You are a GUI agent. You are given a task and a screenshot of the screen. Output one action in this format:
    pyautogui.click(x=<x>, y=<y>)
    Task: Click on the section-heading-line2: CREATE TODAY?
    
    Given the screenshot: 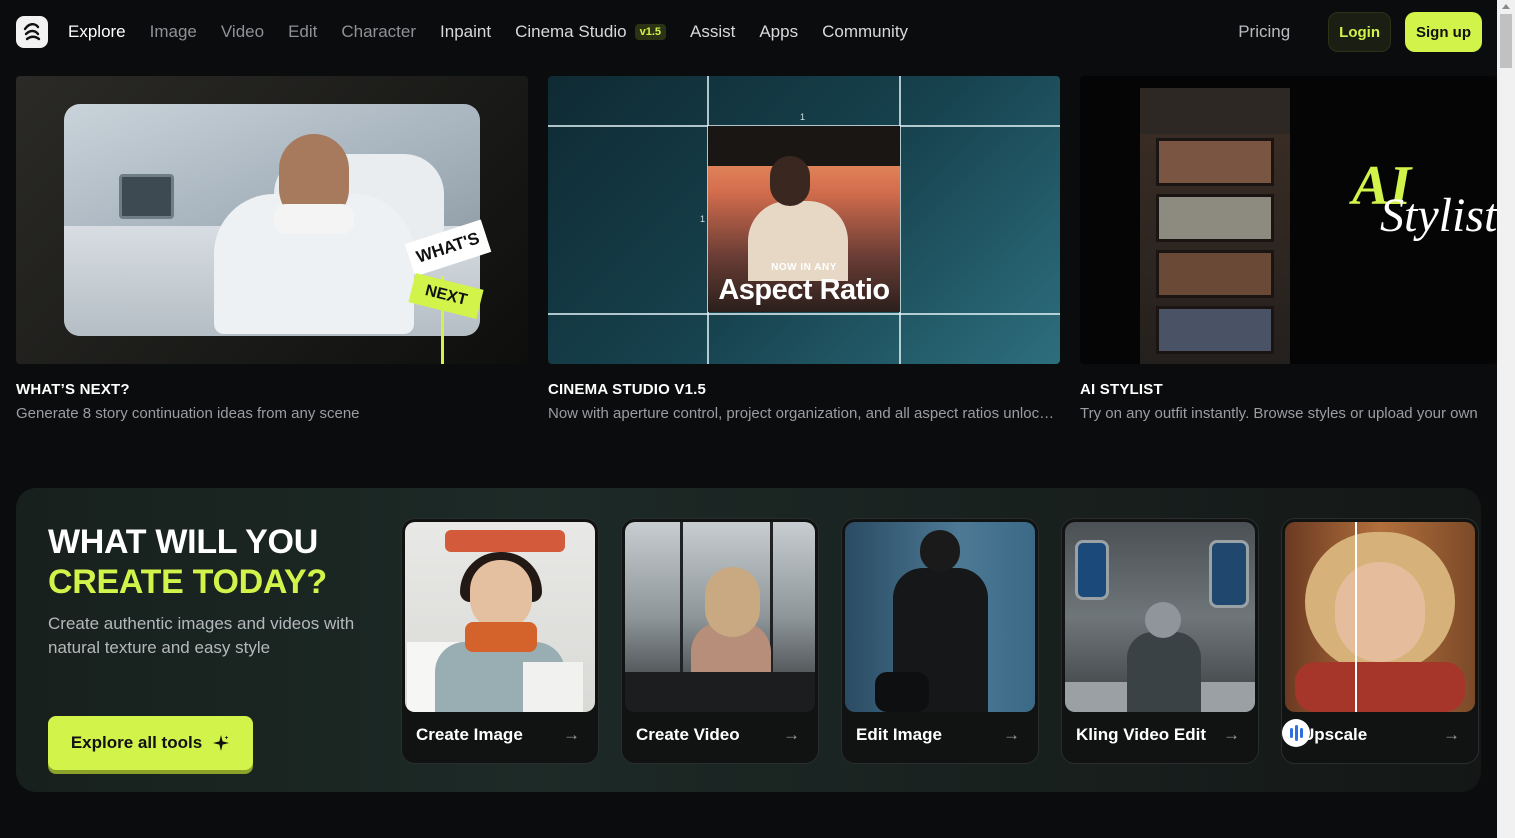 What is the action you would take?
    pyautogui.click(x=187, y=582)
    